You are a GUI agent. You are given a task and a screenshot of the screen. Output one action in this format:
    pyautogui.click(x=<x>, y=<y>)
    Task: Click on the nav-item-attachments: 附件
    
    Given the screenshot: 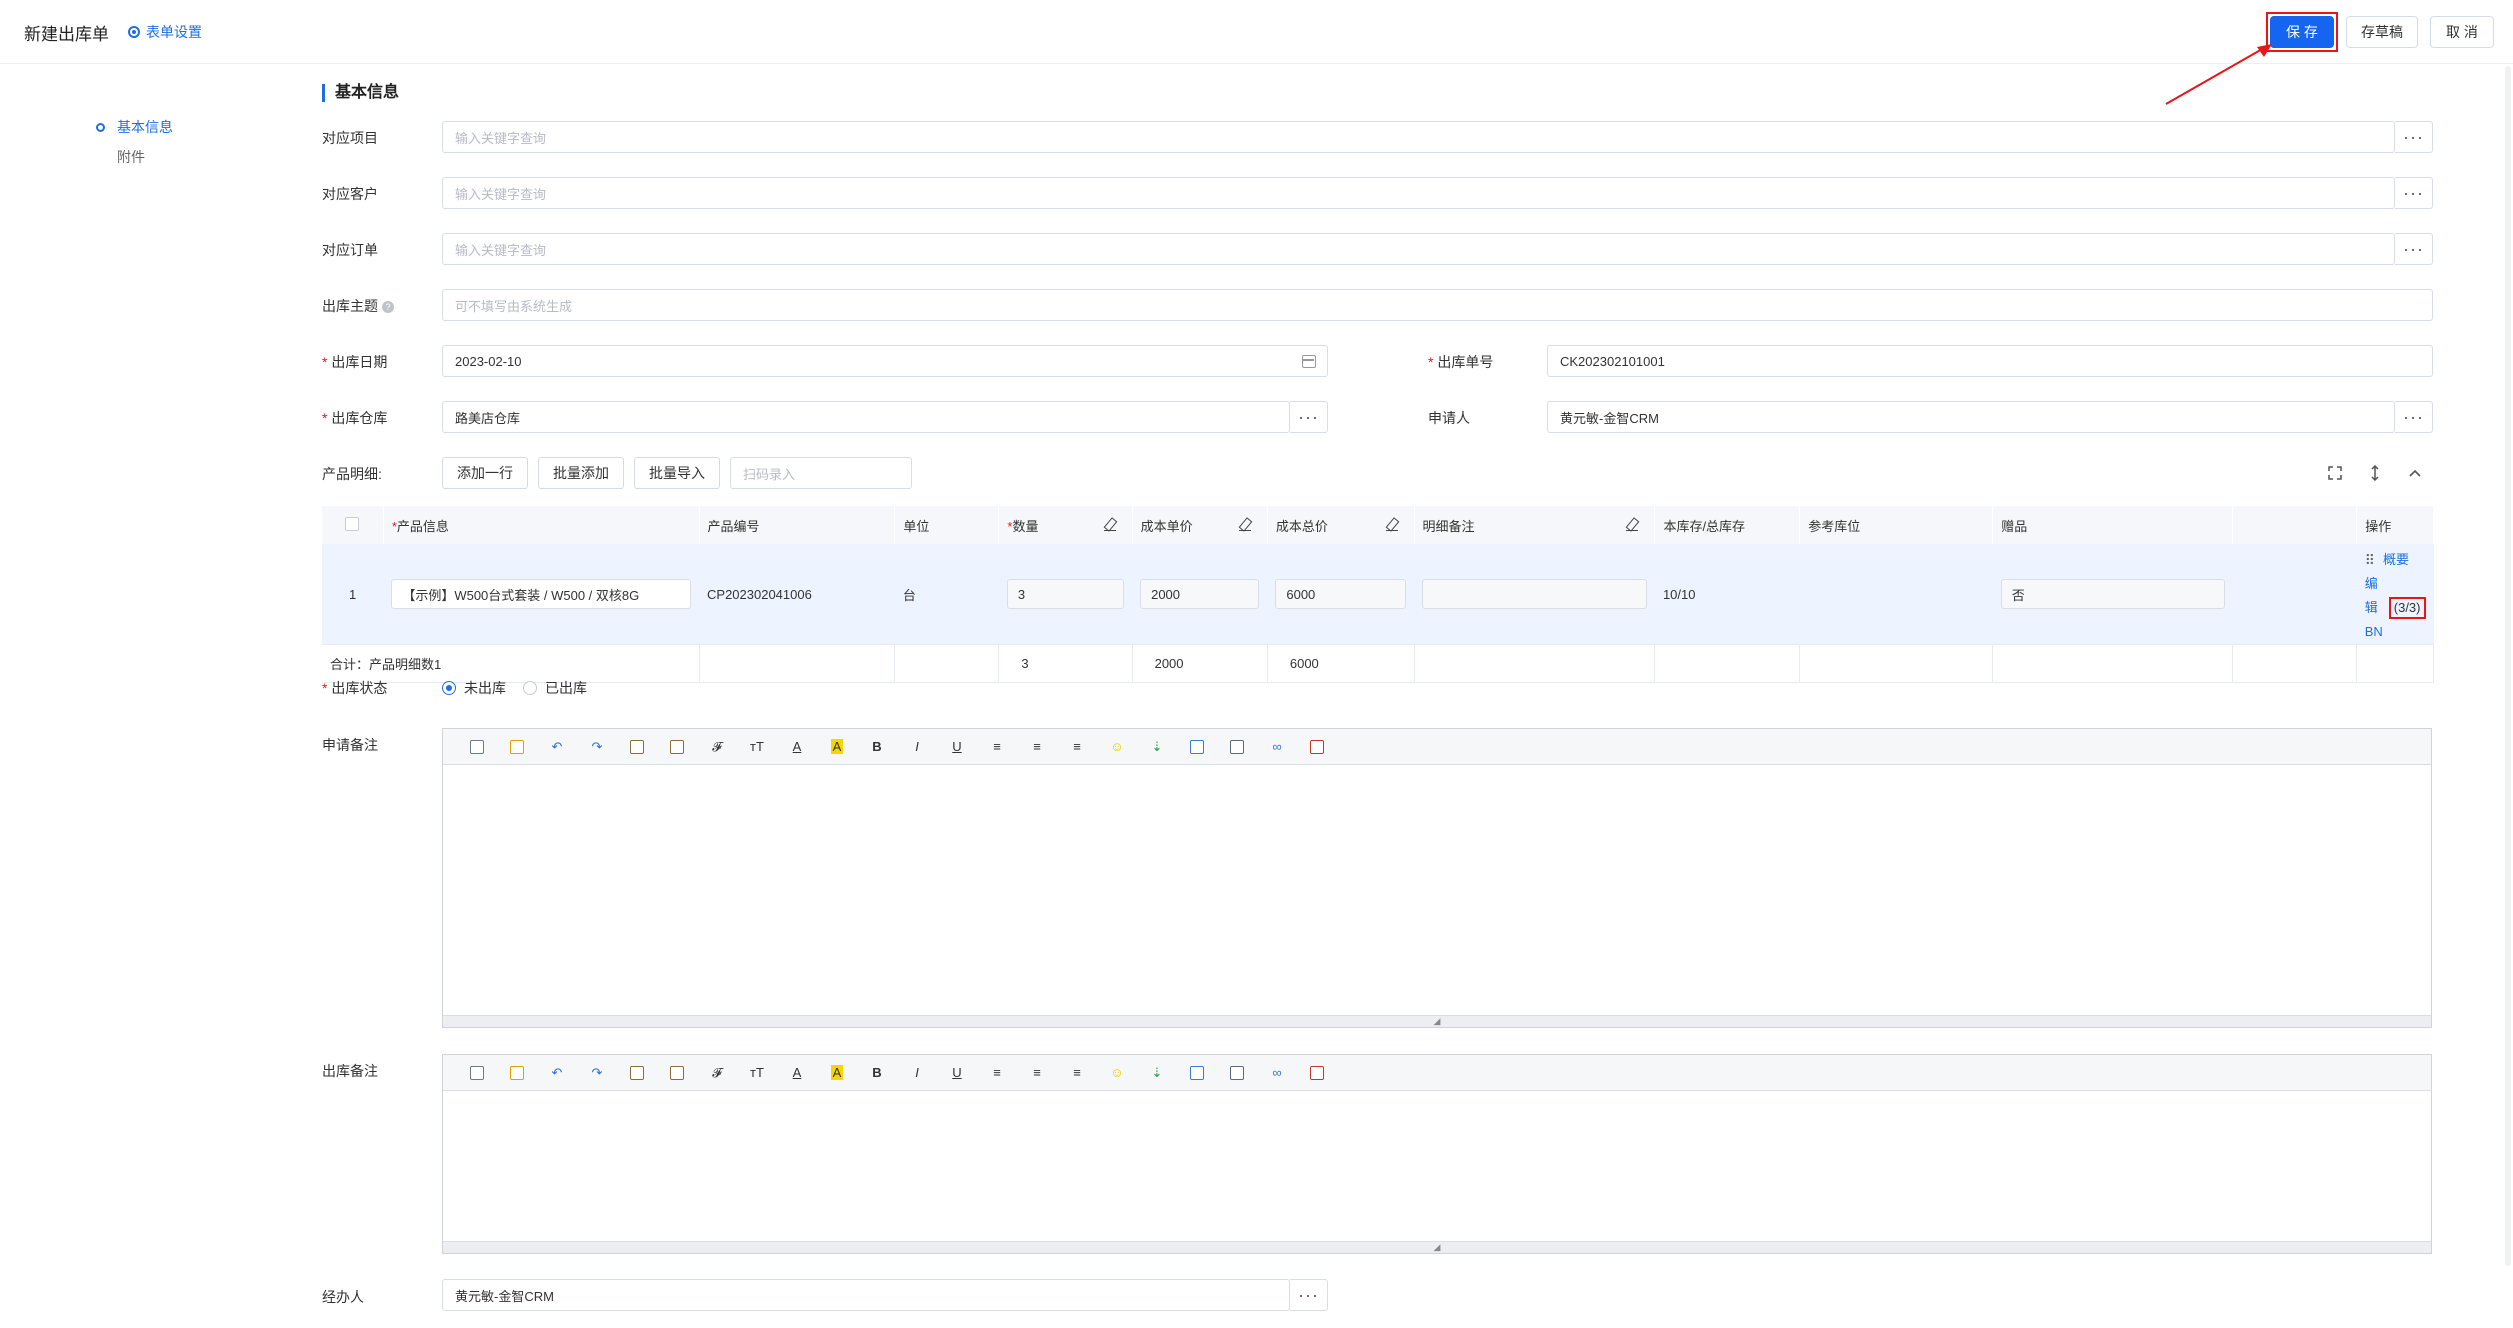 What is the action you would take?
    pyautogui.click(x=134, y=157)
    